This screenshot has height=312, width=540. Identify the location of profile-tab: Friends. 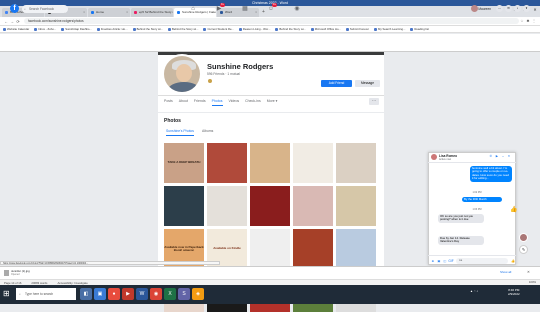
(200, 102).